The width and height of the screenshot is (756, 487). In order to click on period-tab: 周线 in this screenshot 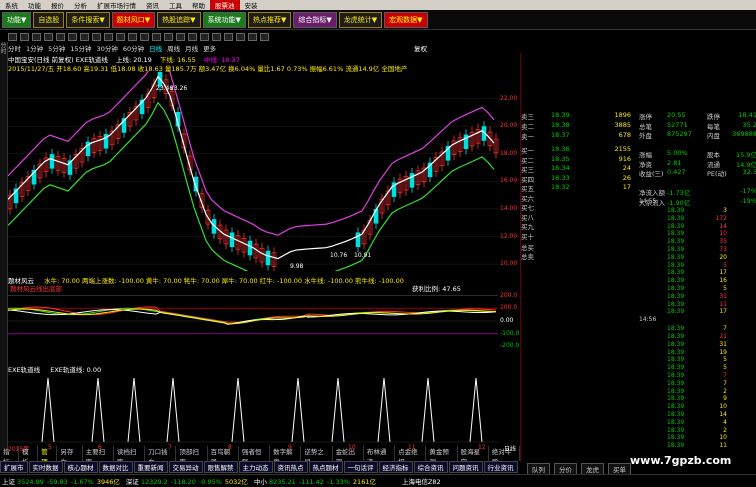, I will do `click(173, 48)`.